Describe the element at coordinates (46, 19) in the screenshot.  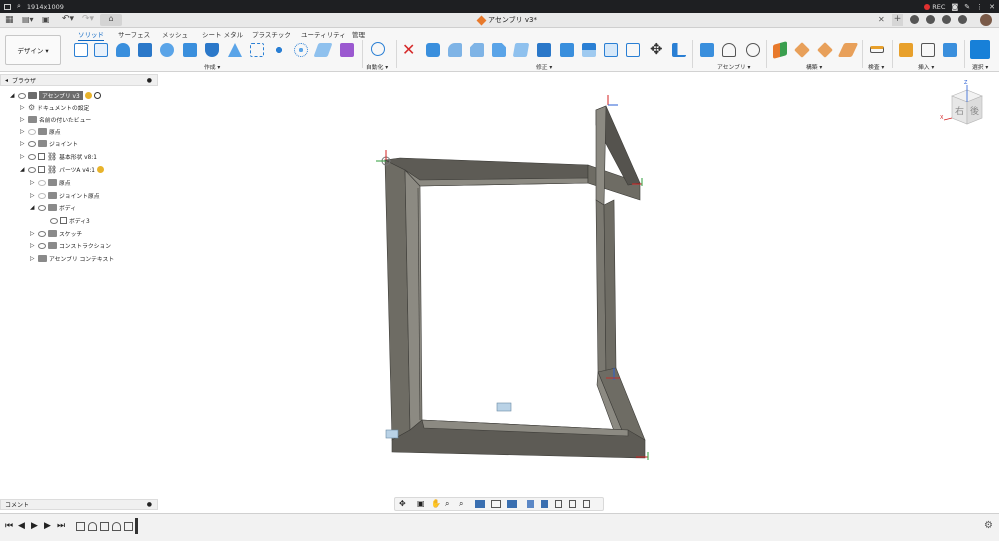
I see `save-icon: ▣` at that location.